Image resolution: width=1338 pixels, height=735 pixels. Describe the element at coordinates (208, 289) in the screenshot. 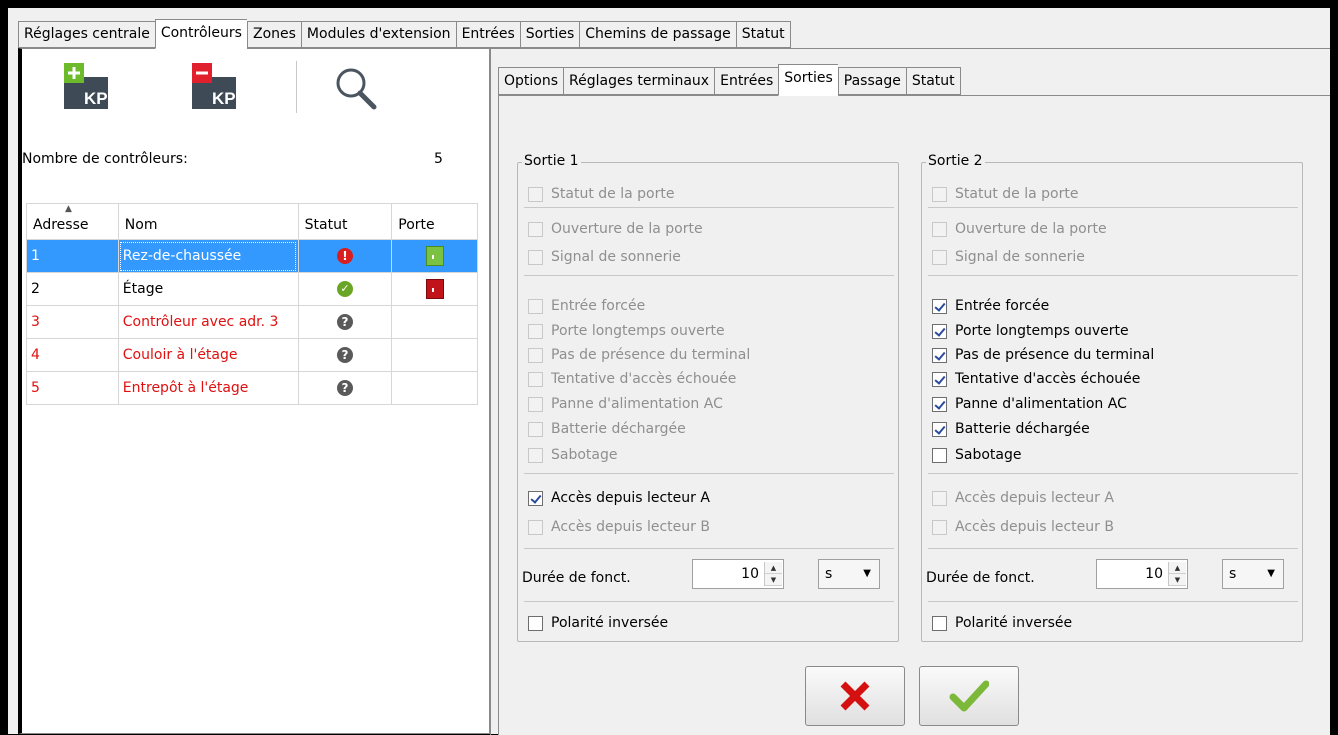

I see `cell-name: Étage` at that location.